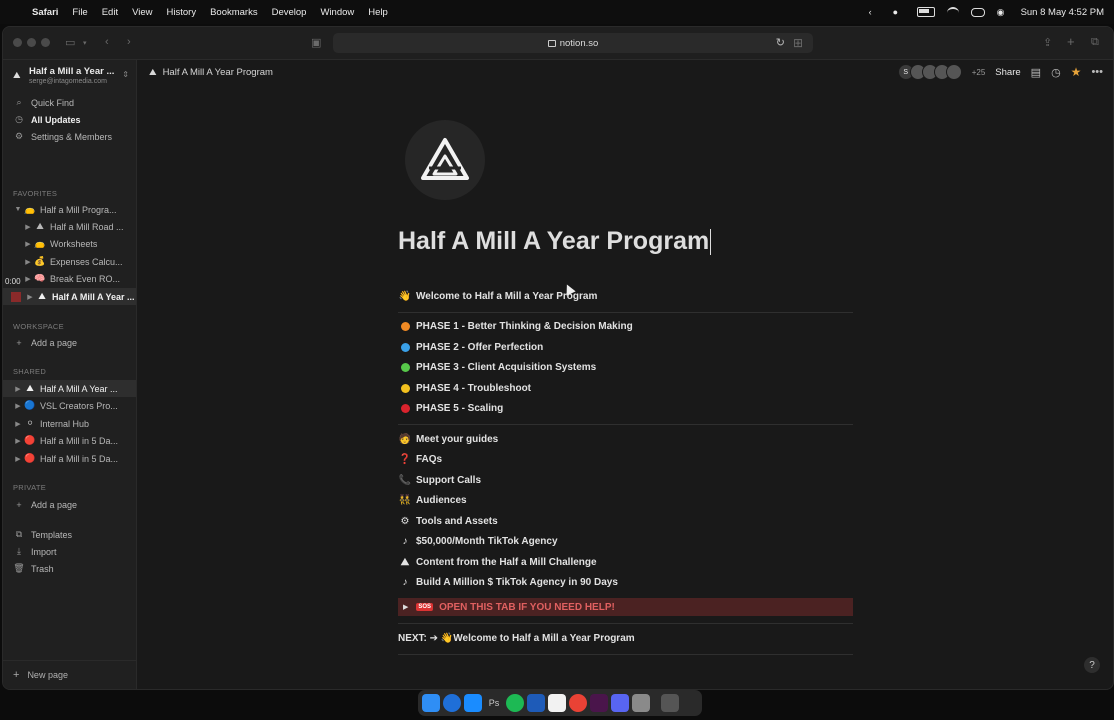  Describe the element at coordinates (69, 119) in the screenshot. I see `sidebar-all-updates: ◷ All Updates` at that location.